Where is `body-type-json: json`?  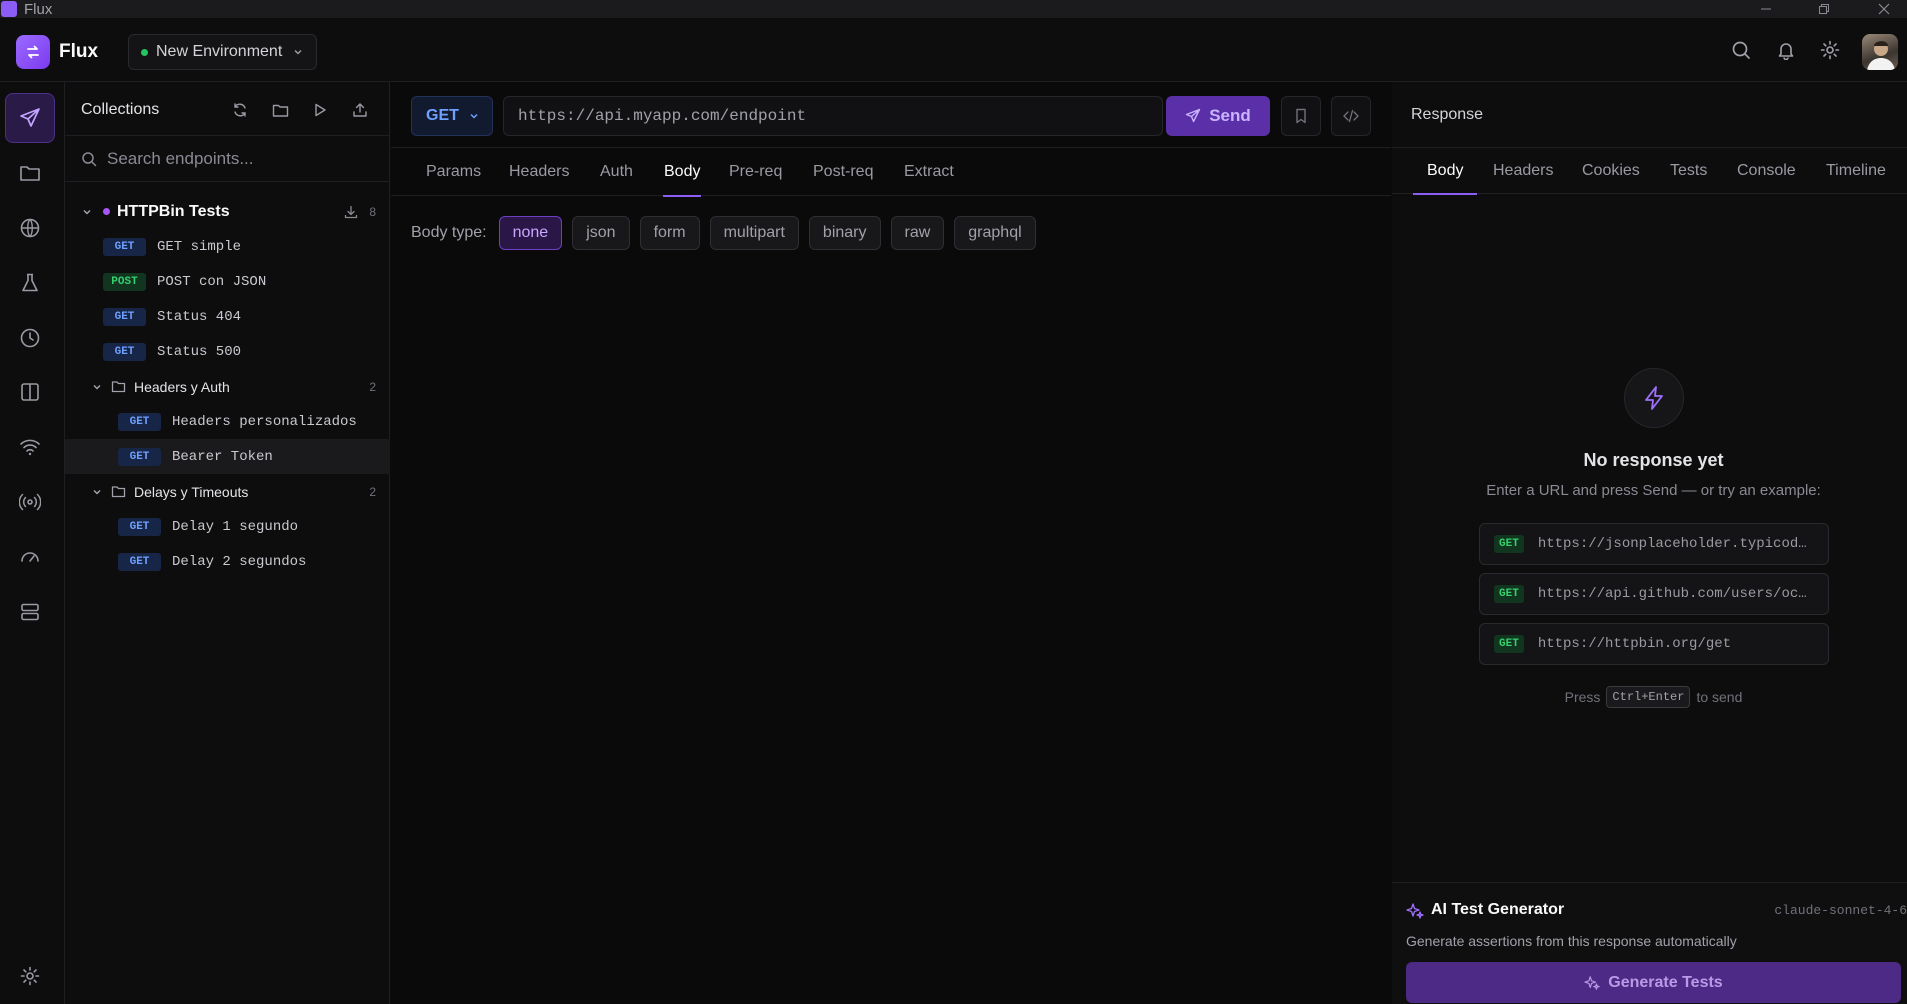
body-type-json: json is located at coordinates (601, 233).